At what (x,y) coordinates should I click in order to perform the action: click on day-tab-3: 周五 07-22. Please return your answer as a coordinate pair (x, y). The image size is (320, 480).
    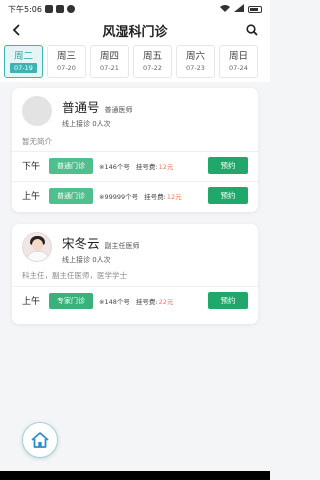
    Looking at the image, I should click on (152, 61).